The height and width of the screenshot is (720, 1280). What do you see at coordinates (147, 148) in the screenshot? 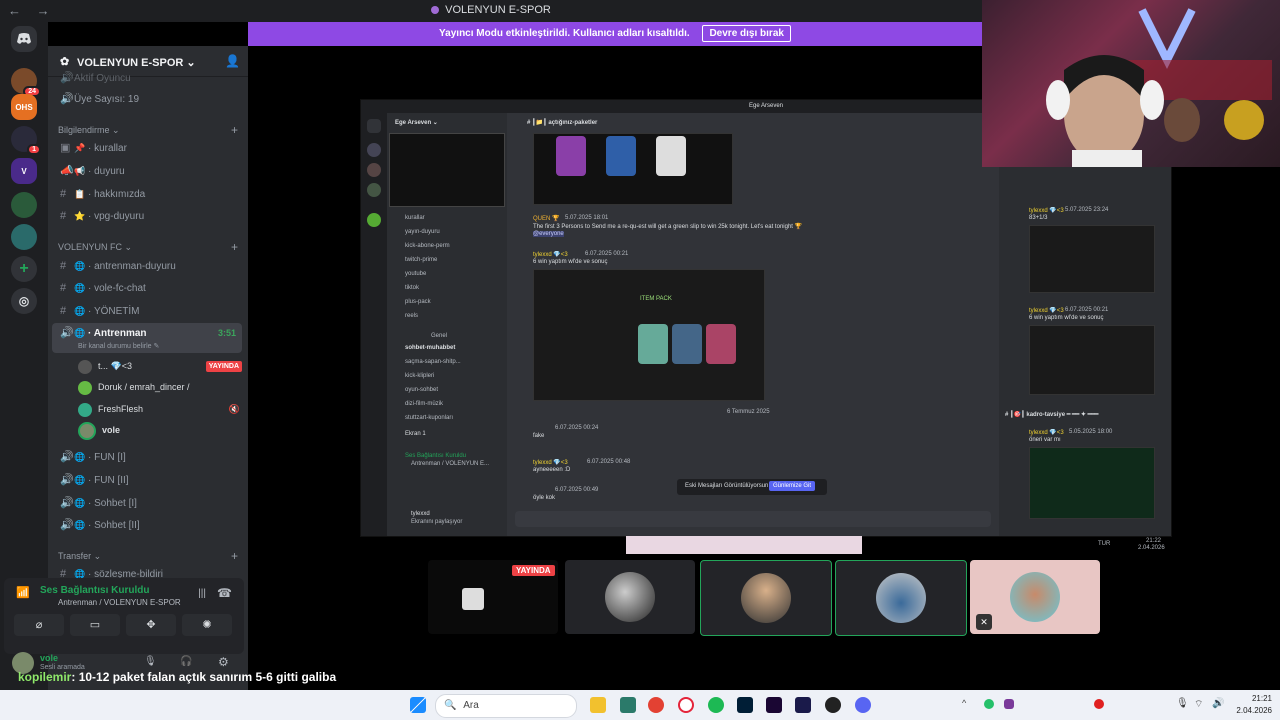
I see `channel-kurallar: ▣ 📌 · kurallar` at bounding box center [147, 148].